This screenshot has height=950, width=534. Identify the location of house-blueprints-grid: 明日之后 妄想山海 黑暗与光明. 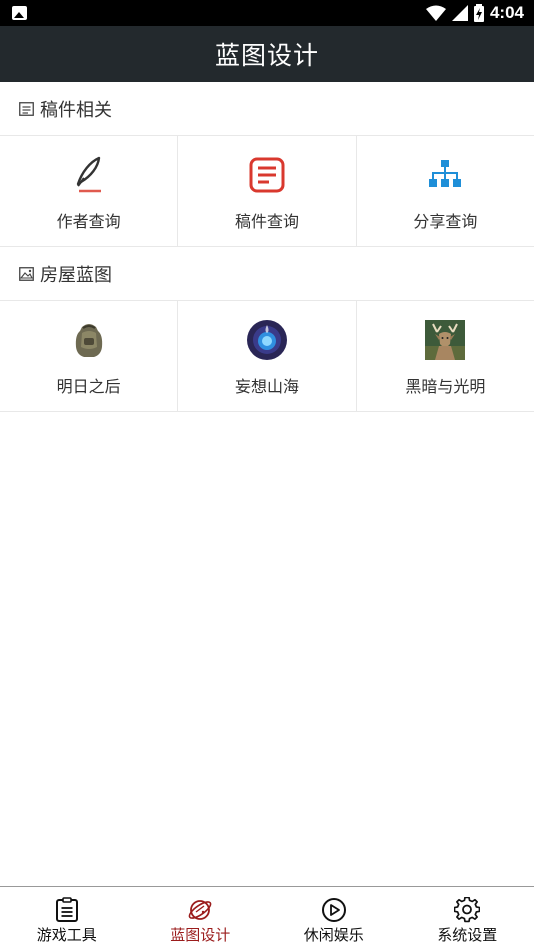
(267, 356).